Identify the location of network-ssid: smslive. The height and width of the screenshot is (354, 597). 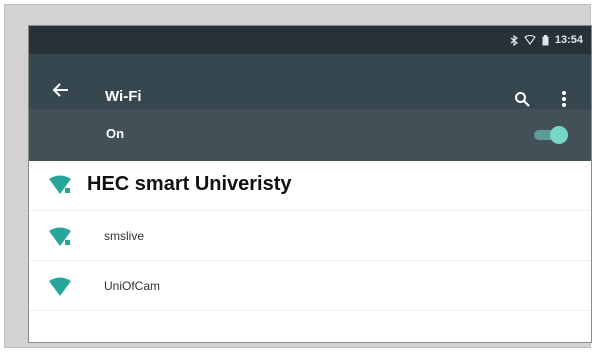
(124, 236).